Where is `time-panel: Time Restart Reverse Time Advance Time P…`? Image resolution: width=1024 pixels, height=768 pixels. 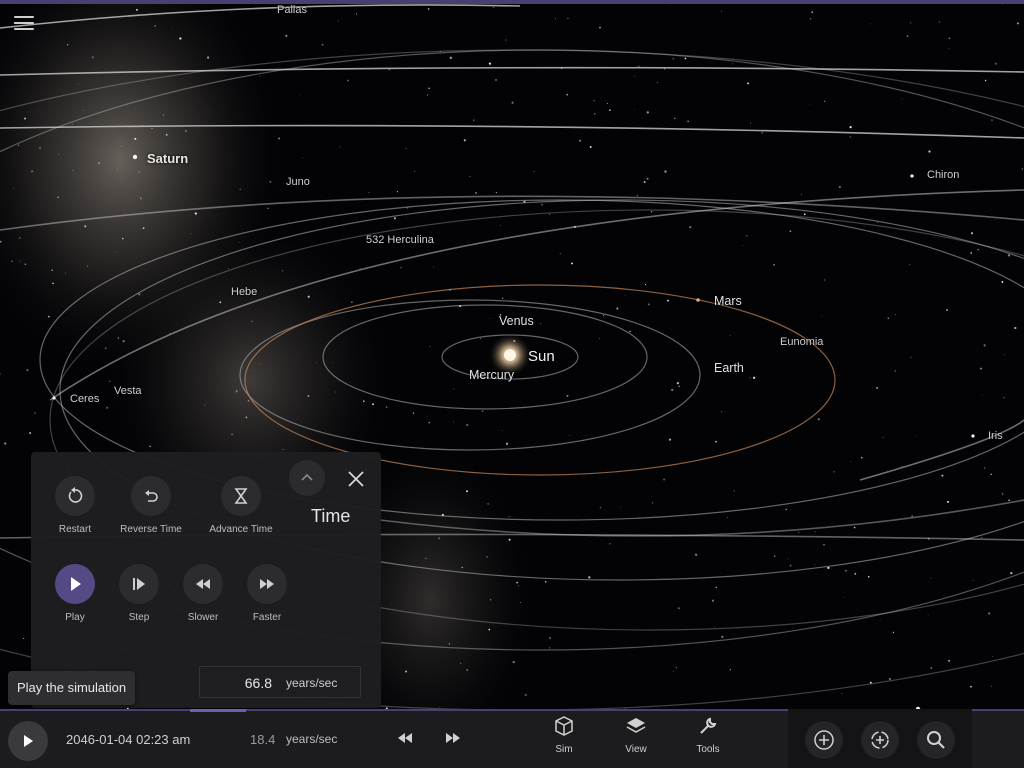
time-panel: Time Restart Reverse Time Advance Time P… is located at coordinates (206, 580).